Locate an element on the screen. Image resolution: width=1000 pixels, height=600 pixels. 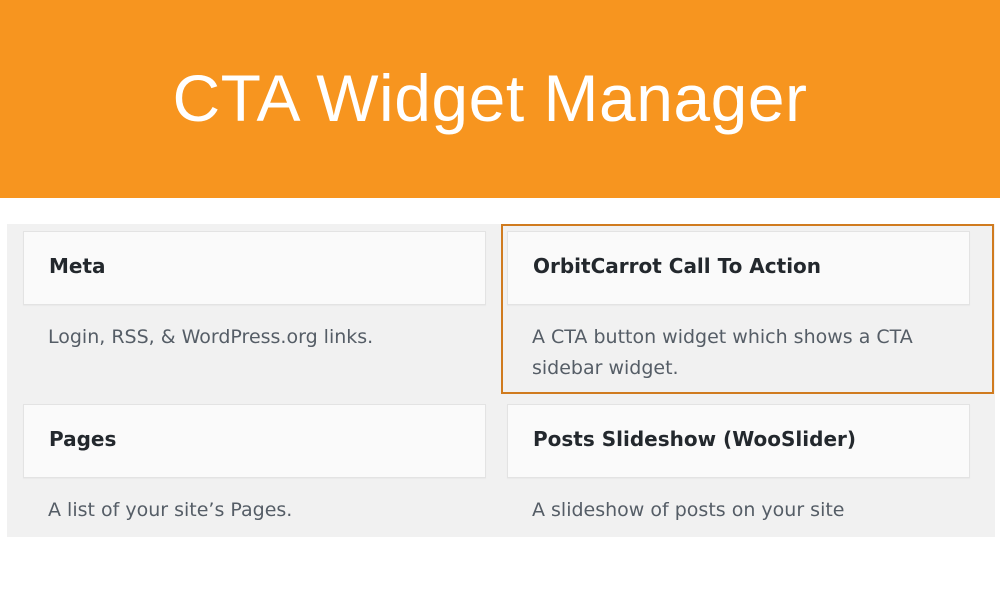
widget-title: Meta is located at coordinates (77, 266).